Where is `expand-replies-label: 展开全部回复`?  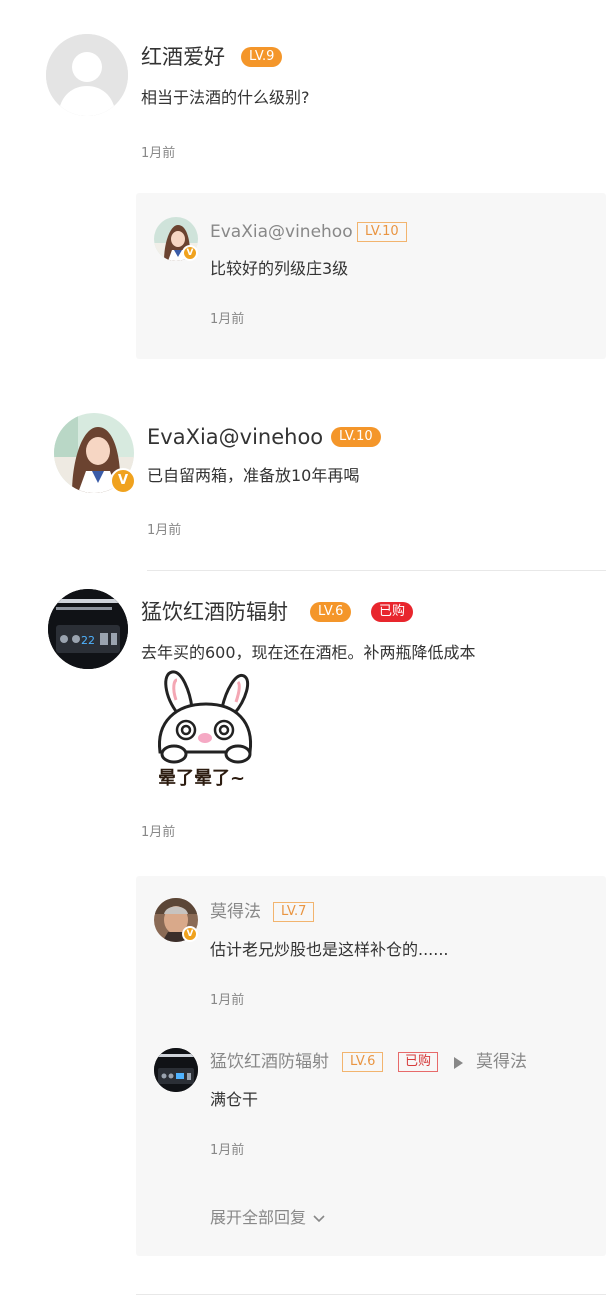
expand-replies-label: 展开全部回复 is located at coordinates (258, 1217).